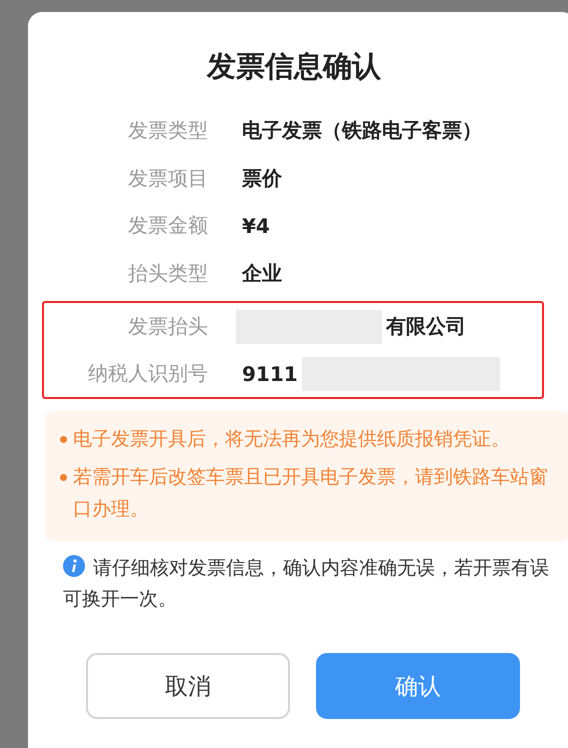 This screenshot has height=748, width=568. What do you see at coordinates (168, 226) in the screenshot?
I see `field-label: 发票金额` at bounding box center [168, 226].